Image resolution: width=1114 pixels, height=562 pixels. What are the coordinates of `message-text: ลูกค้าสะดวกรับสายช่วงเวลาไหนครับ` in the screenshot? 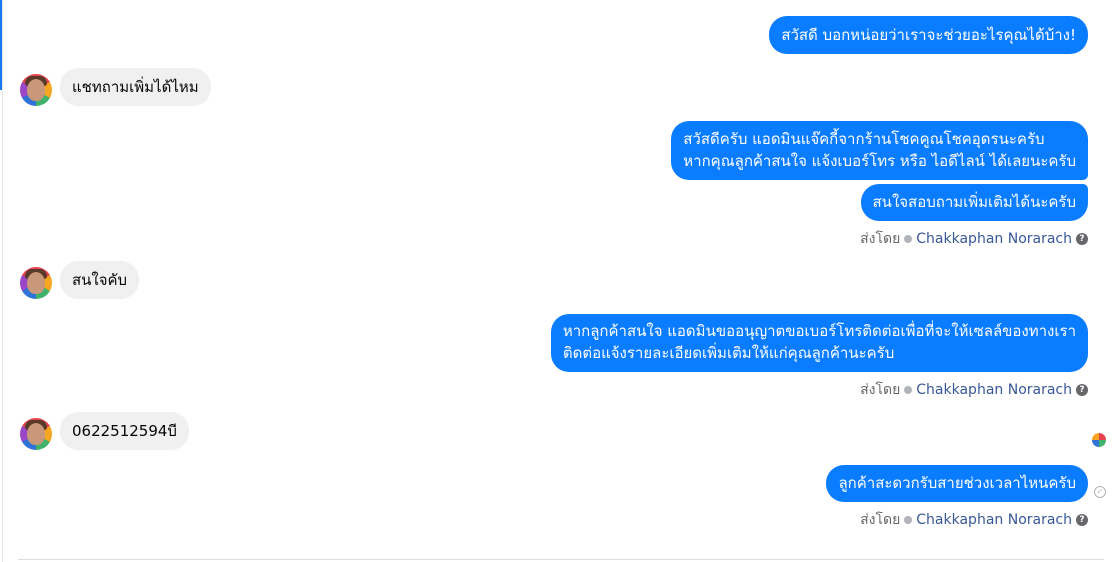 It's located at (957, 483).